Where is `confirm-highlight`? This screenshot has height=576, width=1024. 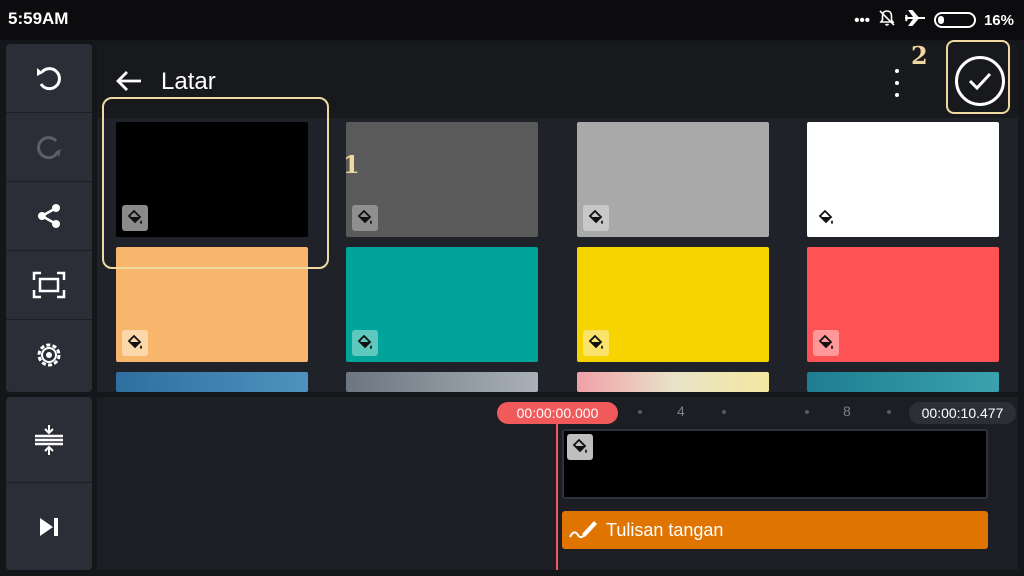
confirm-highlight is located at coordinates (978, 77).